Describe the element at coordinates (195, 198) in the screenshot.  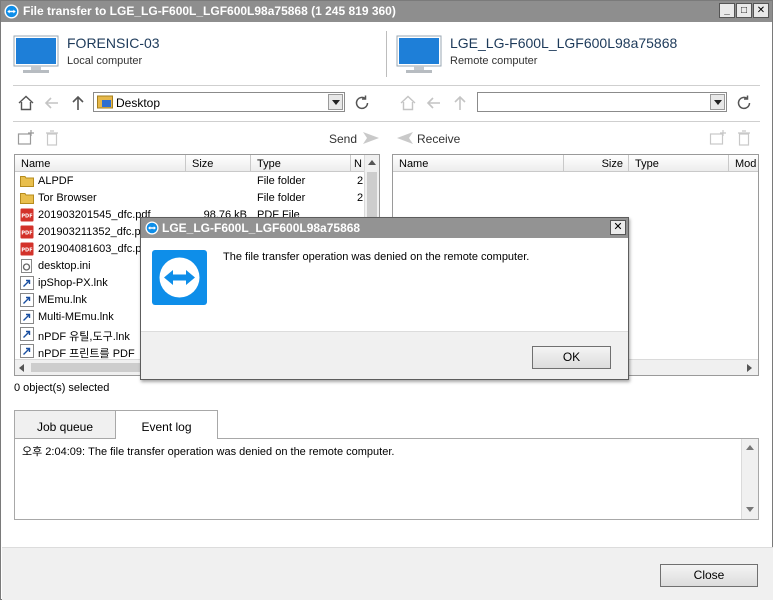
I see `file-row: Tor Browser File folder 2` at that location.